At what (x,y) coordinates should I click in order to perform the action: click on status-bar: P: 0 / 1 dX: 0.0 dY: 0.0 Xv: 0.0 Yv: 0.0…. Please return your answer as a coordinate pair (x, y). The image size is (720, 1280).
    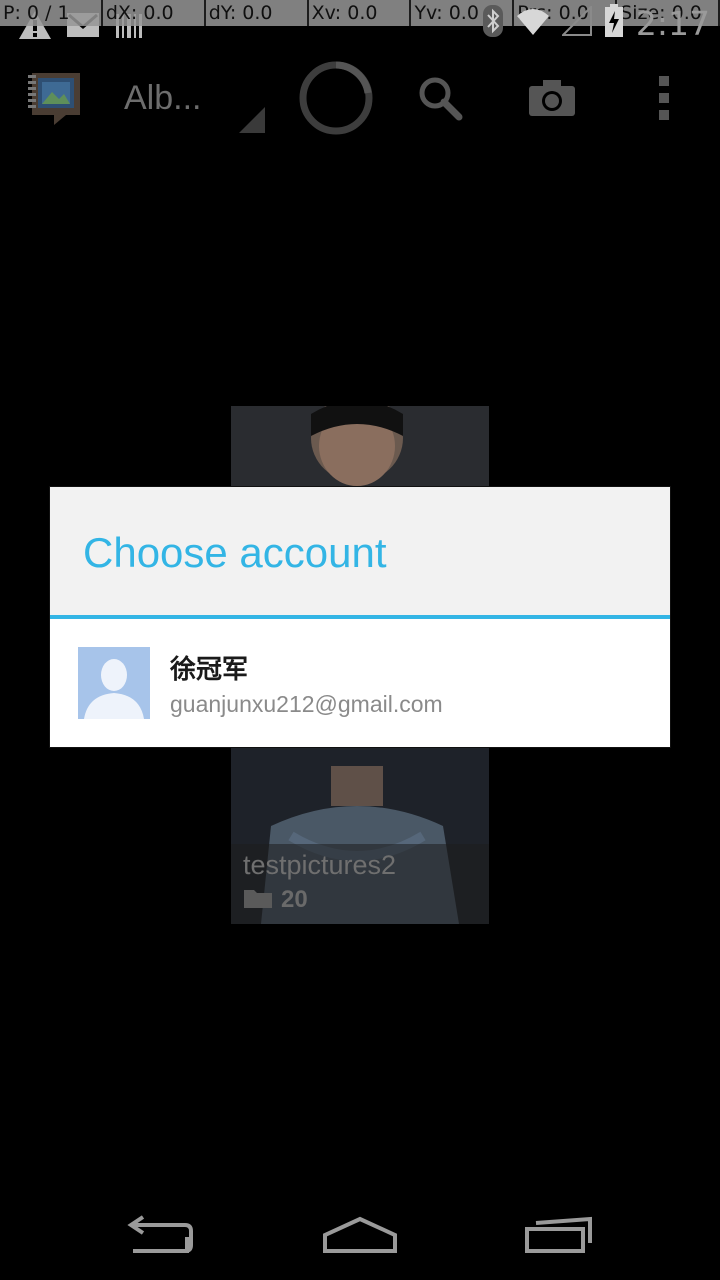
    Looking at the image, I should click on (360, 25).